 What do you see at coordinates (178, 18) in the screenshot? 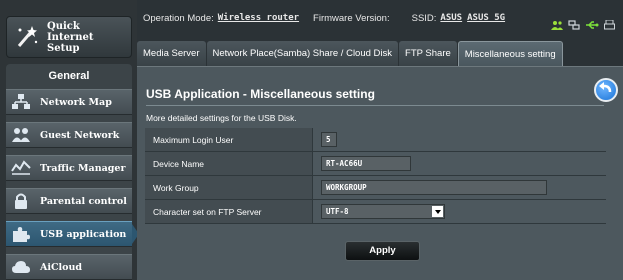
I see `operation-mode-label: Operation Mode:` at bounding box center [178, 18].